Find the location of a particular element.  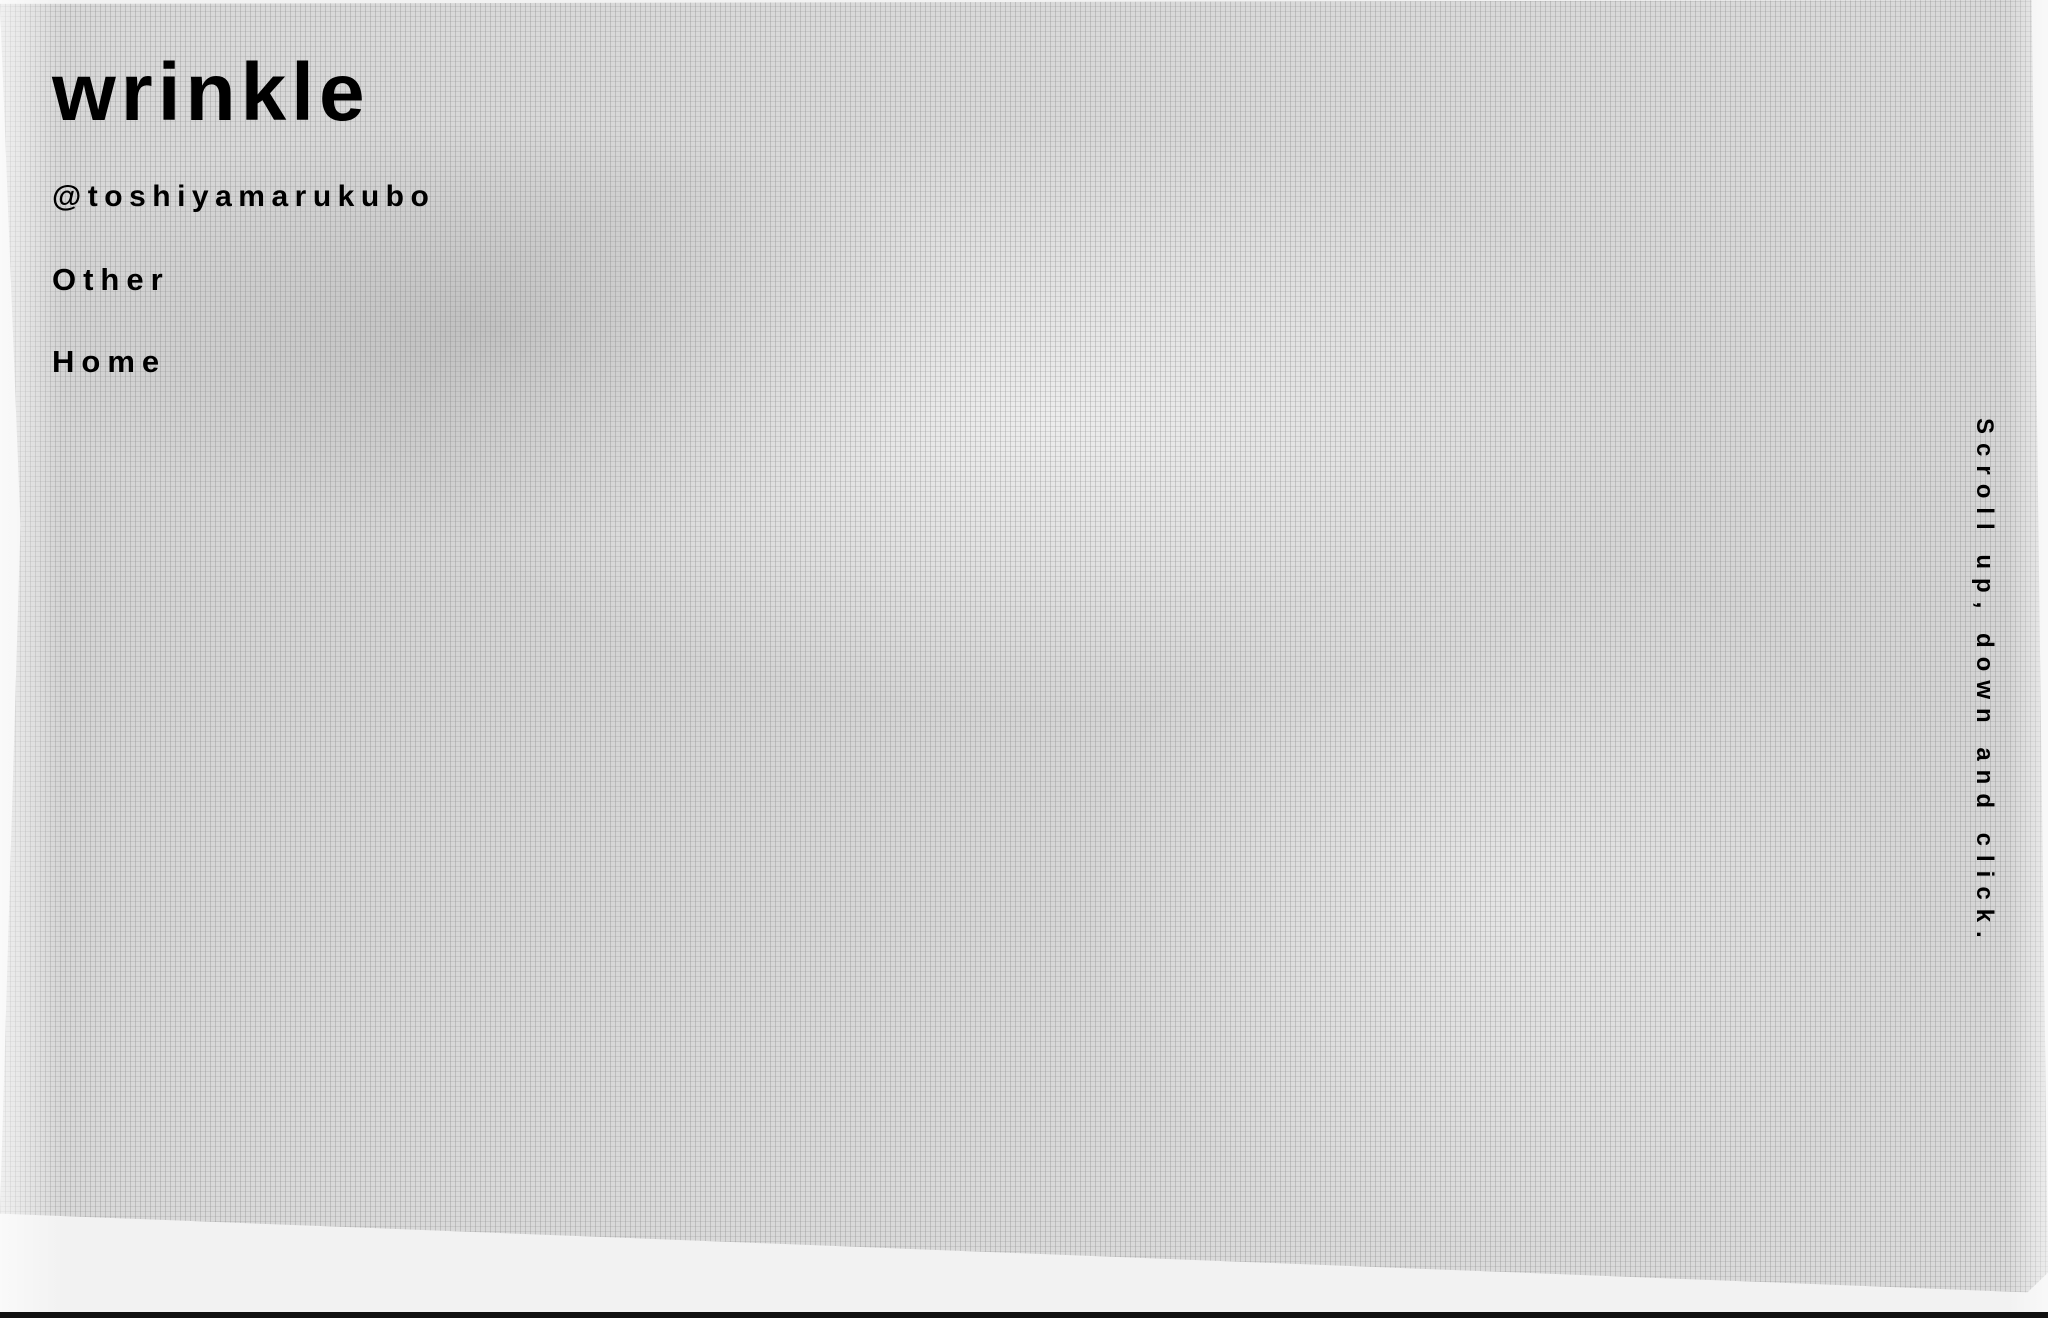

site-title: wrinkle is located at coordinates (211, 92).